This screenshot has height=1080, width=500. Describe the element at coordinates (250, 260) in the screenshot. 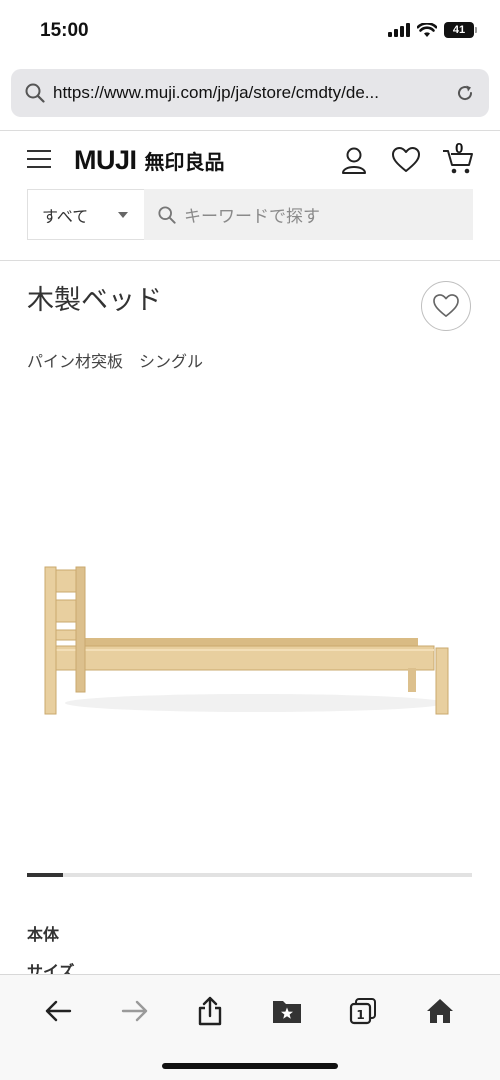

I see `header-divider` at that location.